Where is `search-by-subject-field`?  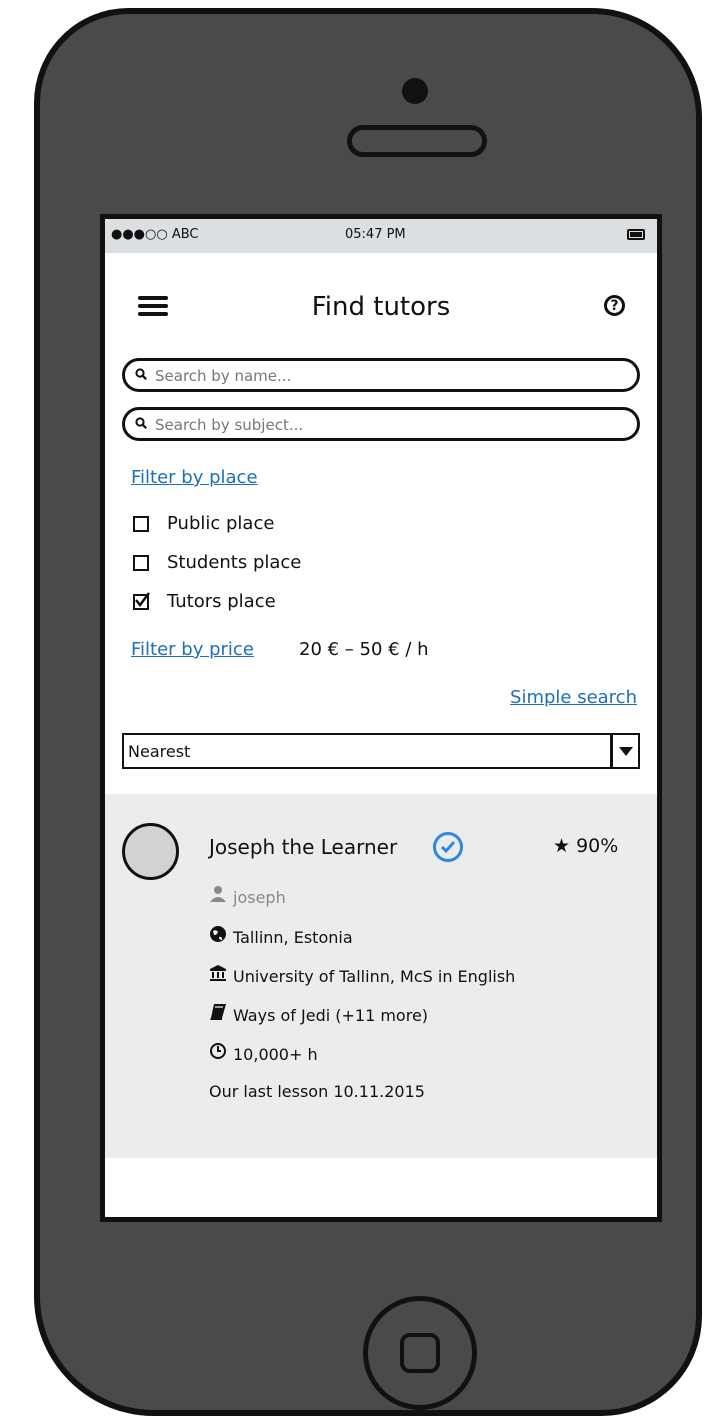
search-by-subject-field is located at coordinates (381, 424).